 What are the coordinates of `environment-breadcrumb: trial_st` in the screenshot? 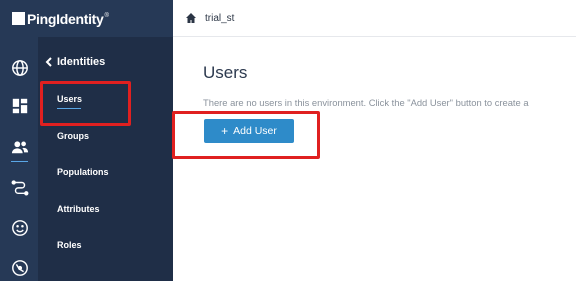 It's located at (219, 18).